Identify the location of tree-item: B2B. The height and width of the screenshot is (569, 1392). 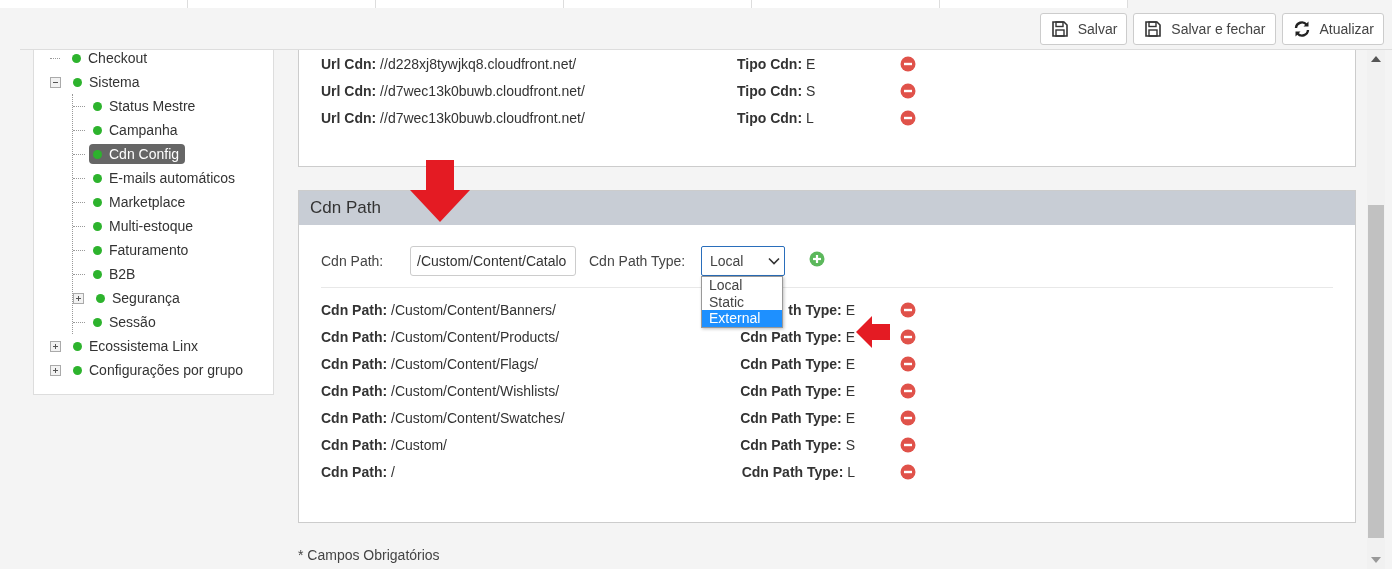
(115, 274).